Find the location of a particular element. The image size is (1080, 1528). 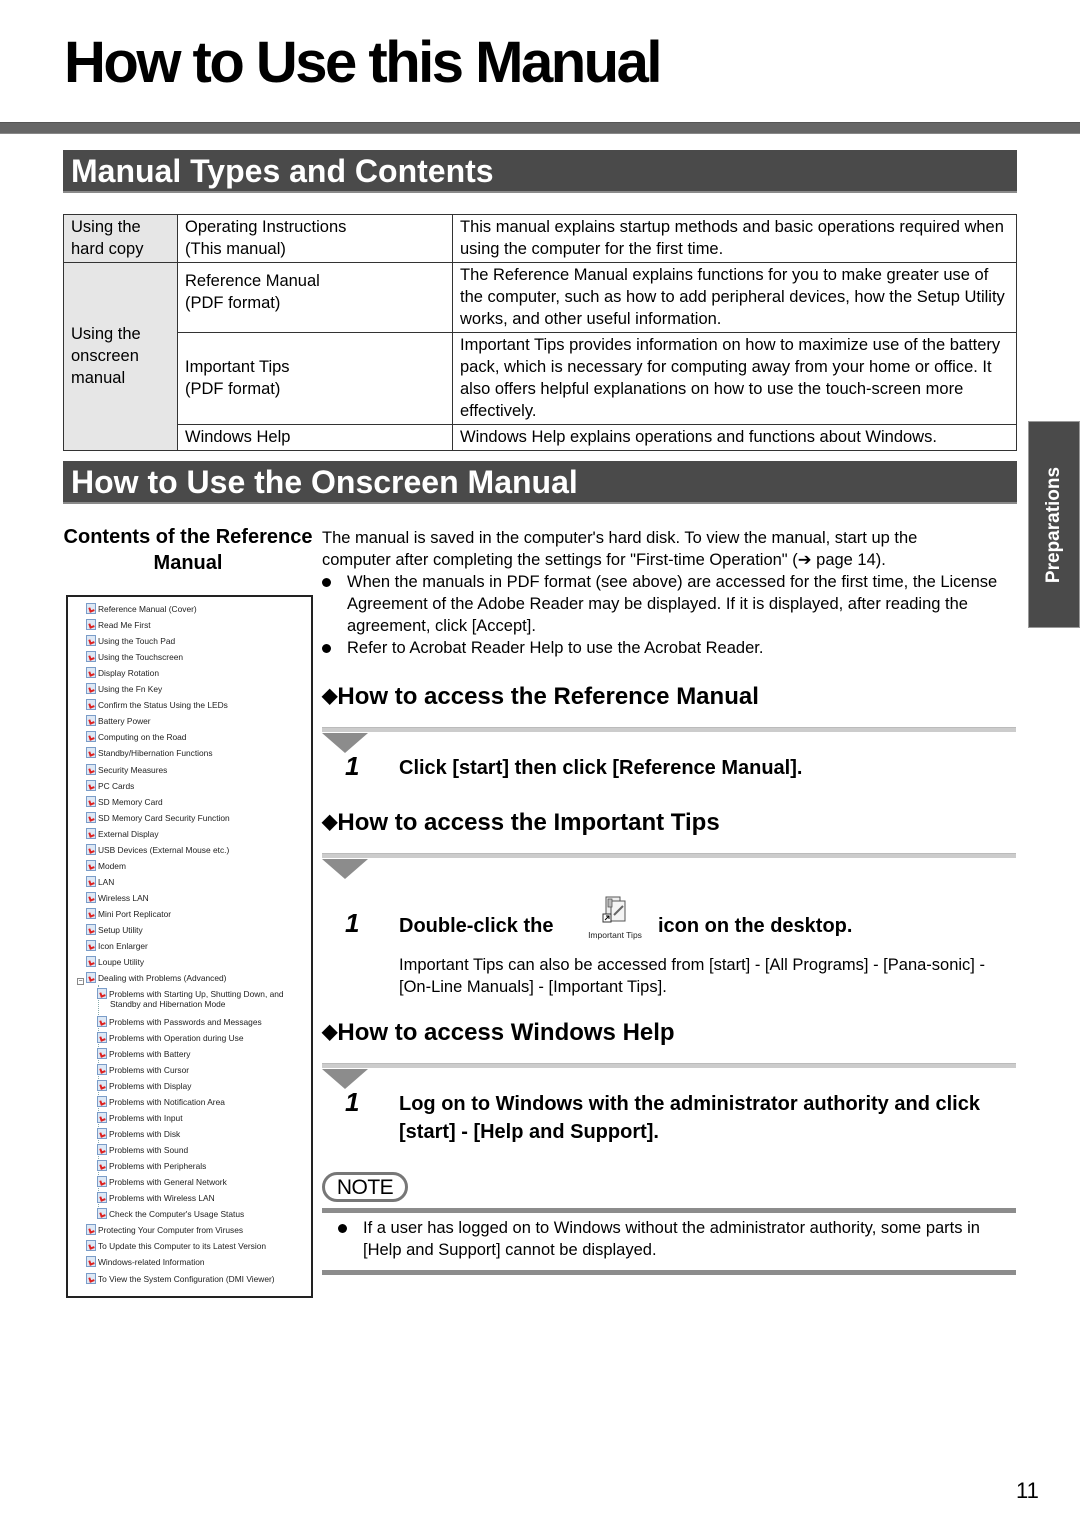

tree-item: Mini Port Replicator is located at coordinates (129, 913).